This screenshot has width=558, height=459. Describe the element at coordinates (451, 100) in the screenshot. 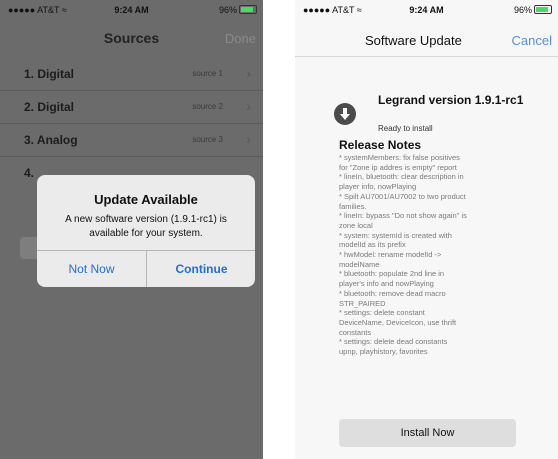

I see `app-version-title: Legrand version 1.9.1-rc1` at that location.